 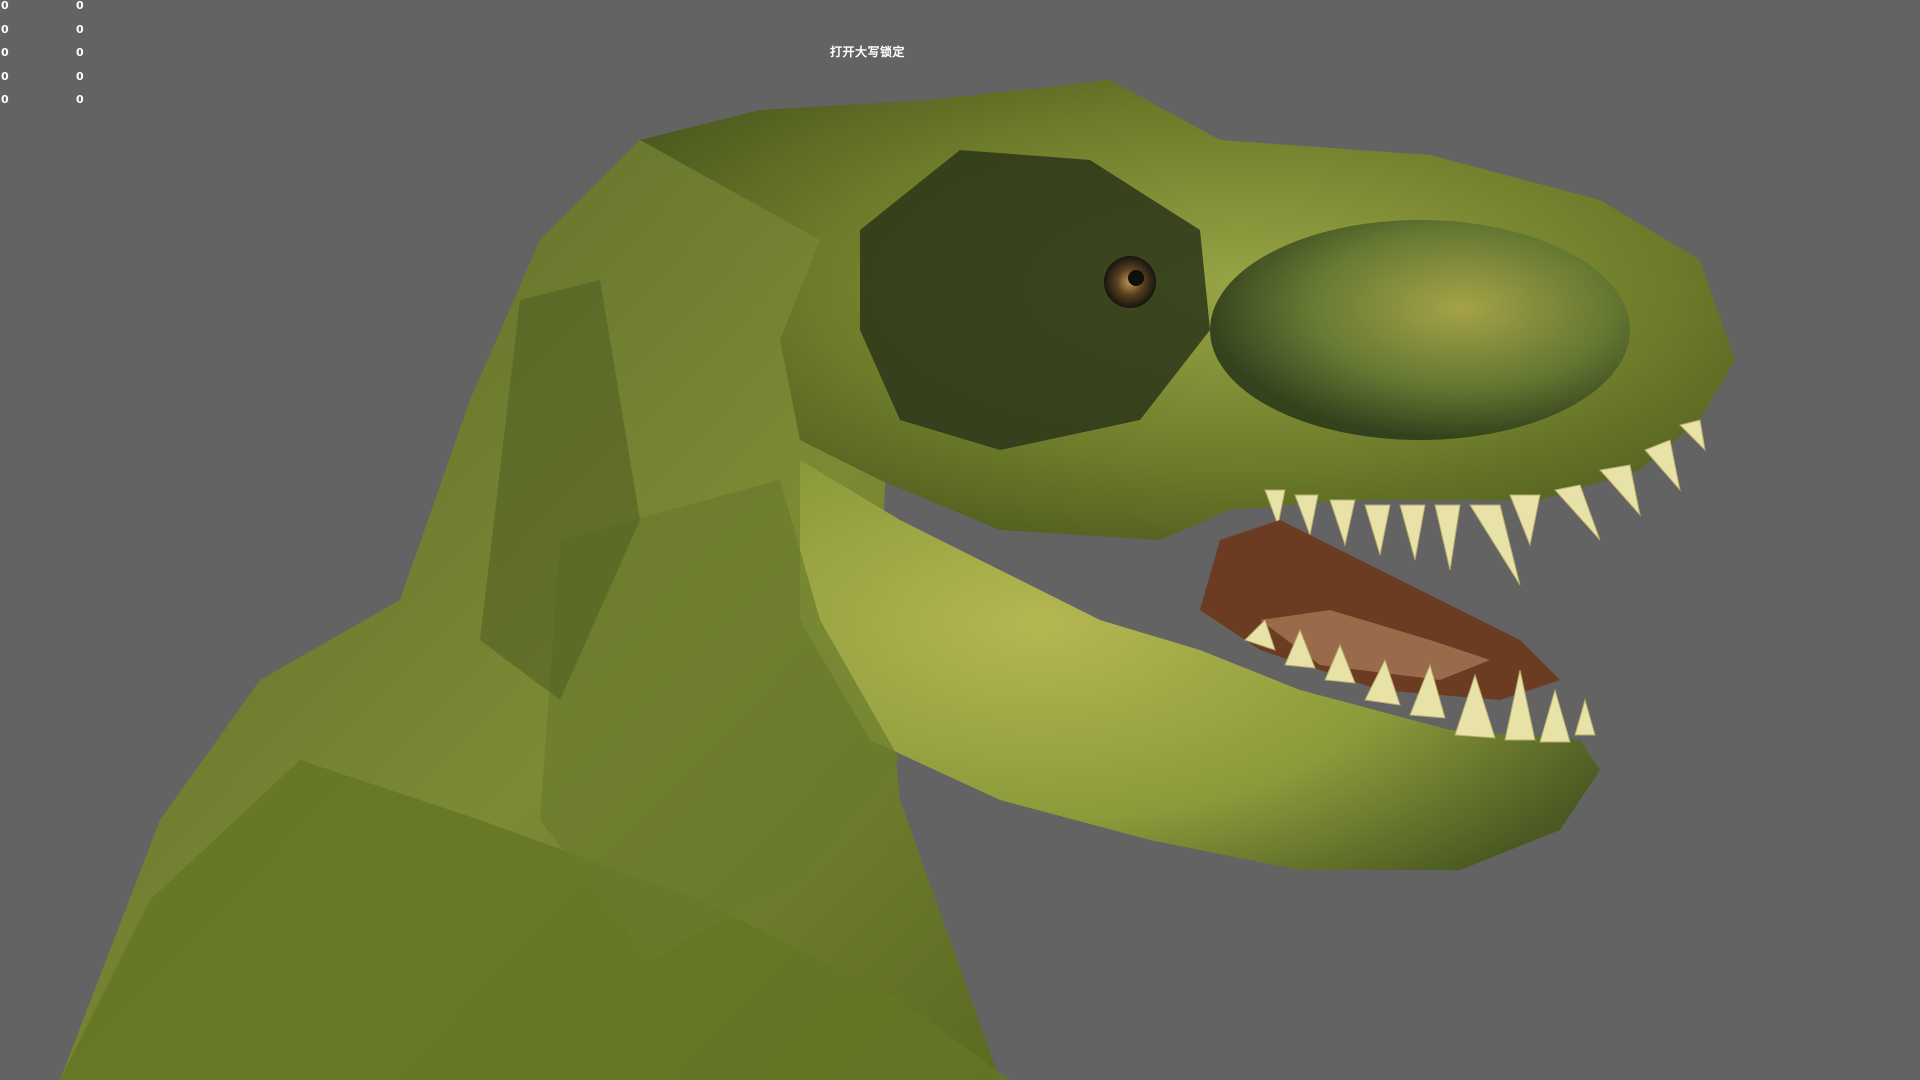 I want to click on debug-stats-overlay: 0 0 0 0 0 0 0 0 0 0, so click(x=45, y=59).